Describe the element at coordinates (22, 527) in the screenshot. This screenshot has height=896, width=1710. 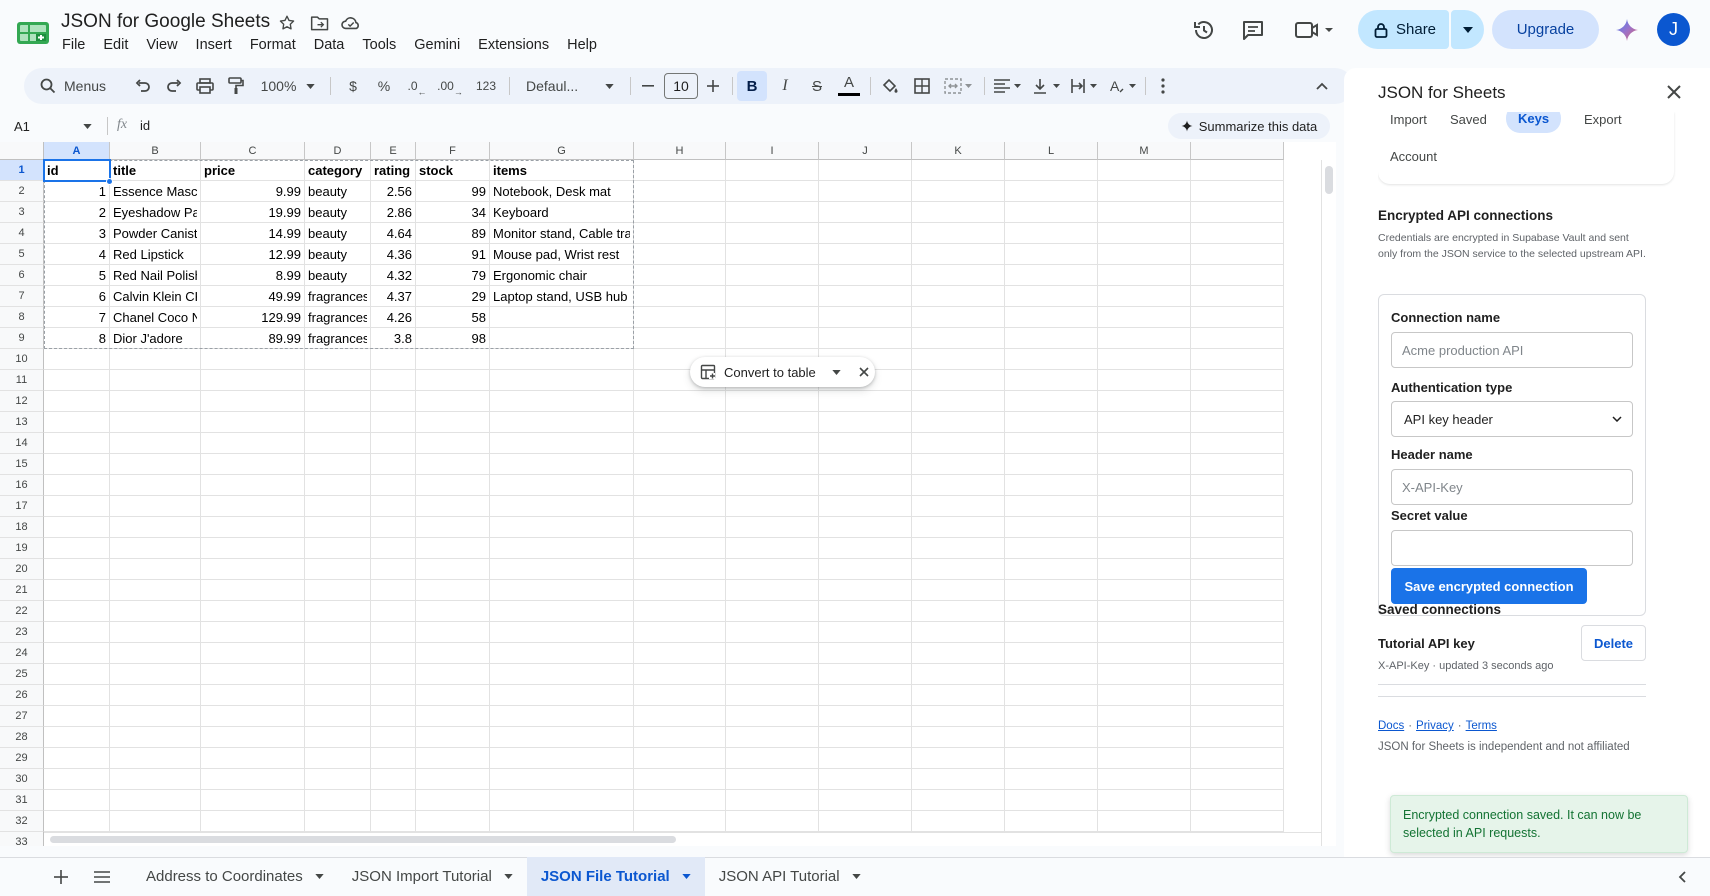
I see `row-header: 18` at that location.